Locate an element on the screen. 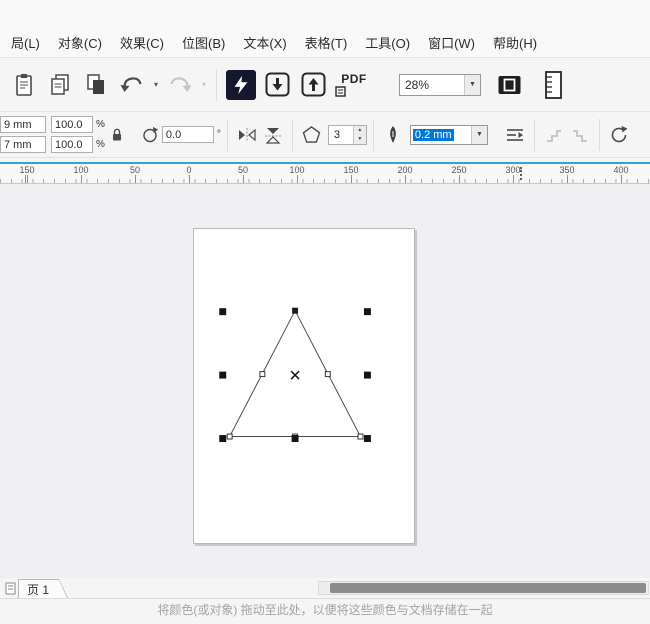 The image size is (650, 624). export-icon is located at coordinates (313, 84).